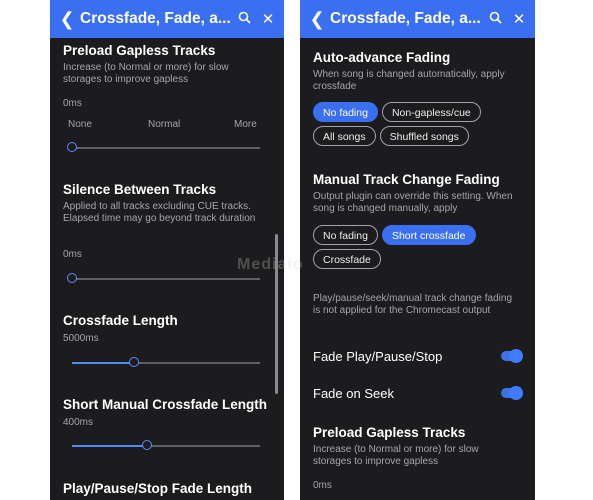 Image resolution: width=593 pixels, height=500 pixels. I want to click on fade-pps-toggle, so click(512, 356).